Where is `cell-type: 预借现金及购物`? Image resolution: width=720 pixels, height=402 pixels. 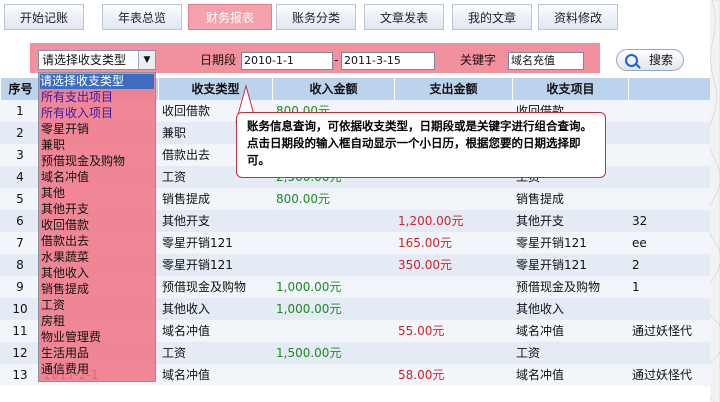
cell-type: 预借现金及购物 is located at coordinates (204, 287).